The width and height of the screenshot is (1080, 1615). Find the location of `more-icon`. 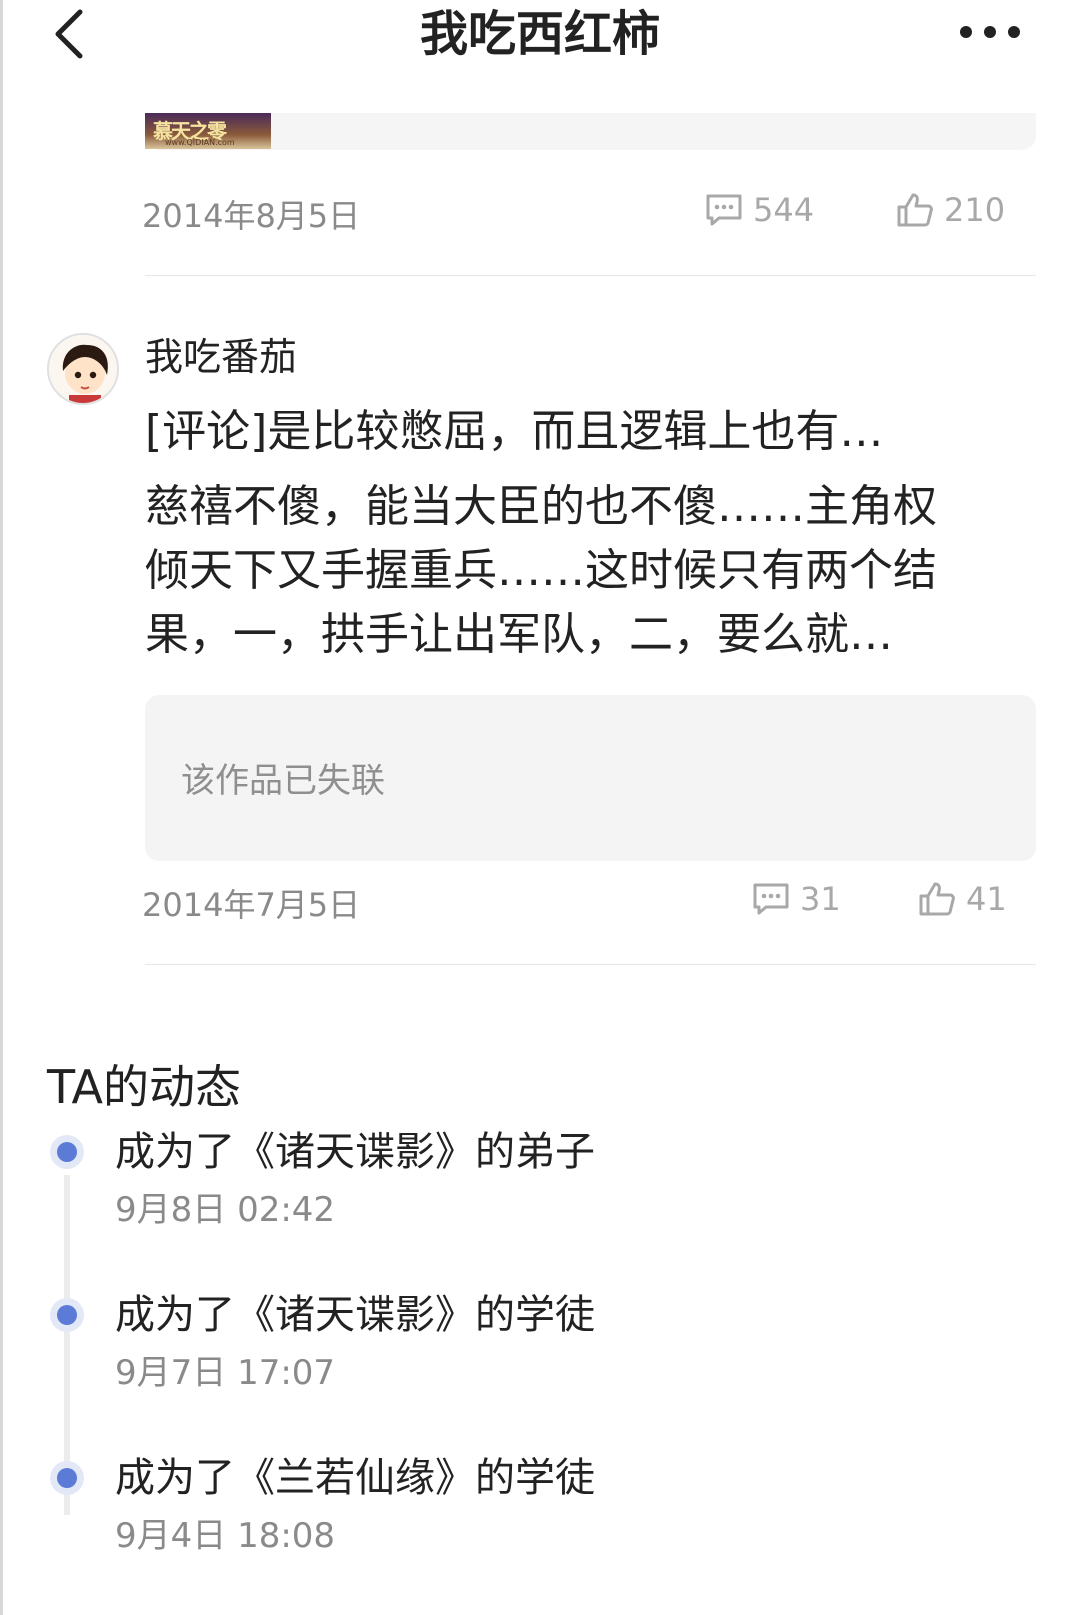

more-icon is located at coordinates (993, 32).